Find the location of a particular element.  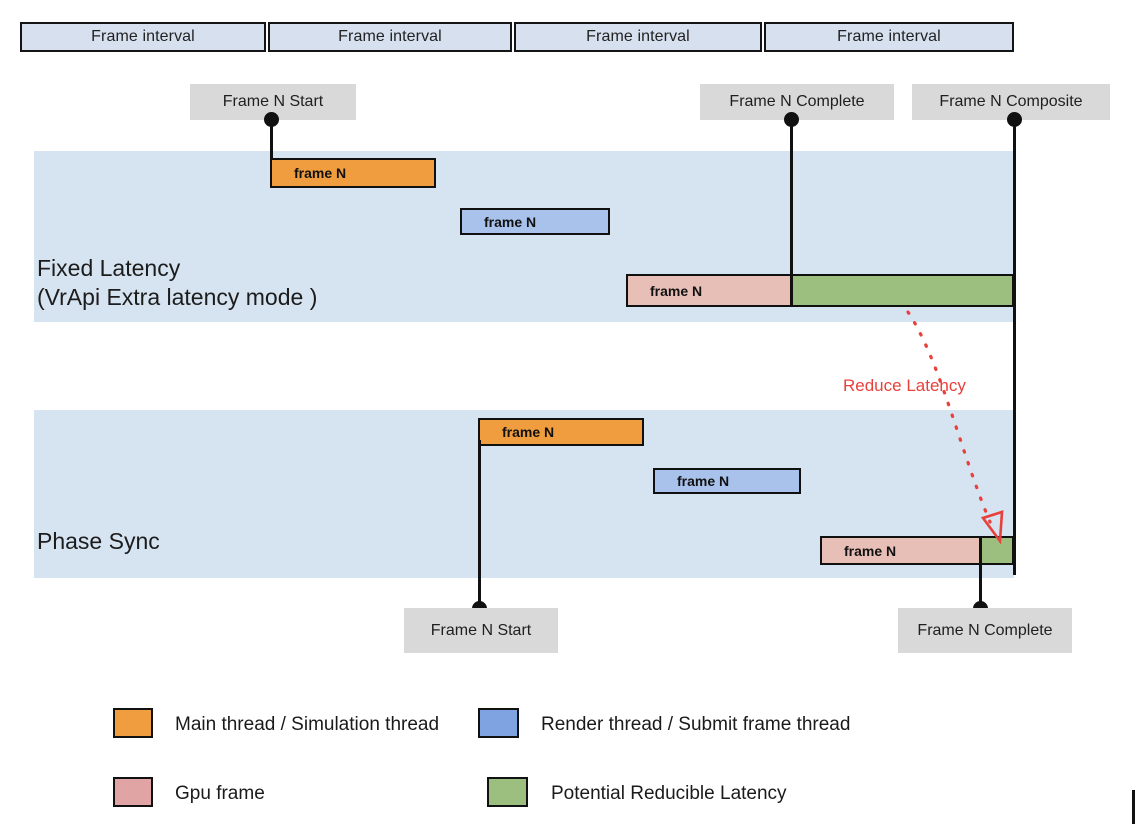

frame-interval-2: Frame interval is located at coordinates (390, 37).